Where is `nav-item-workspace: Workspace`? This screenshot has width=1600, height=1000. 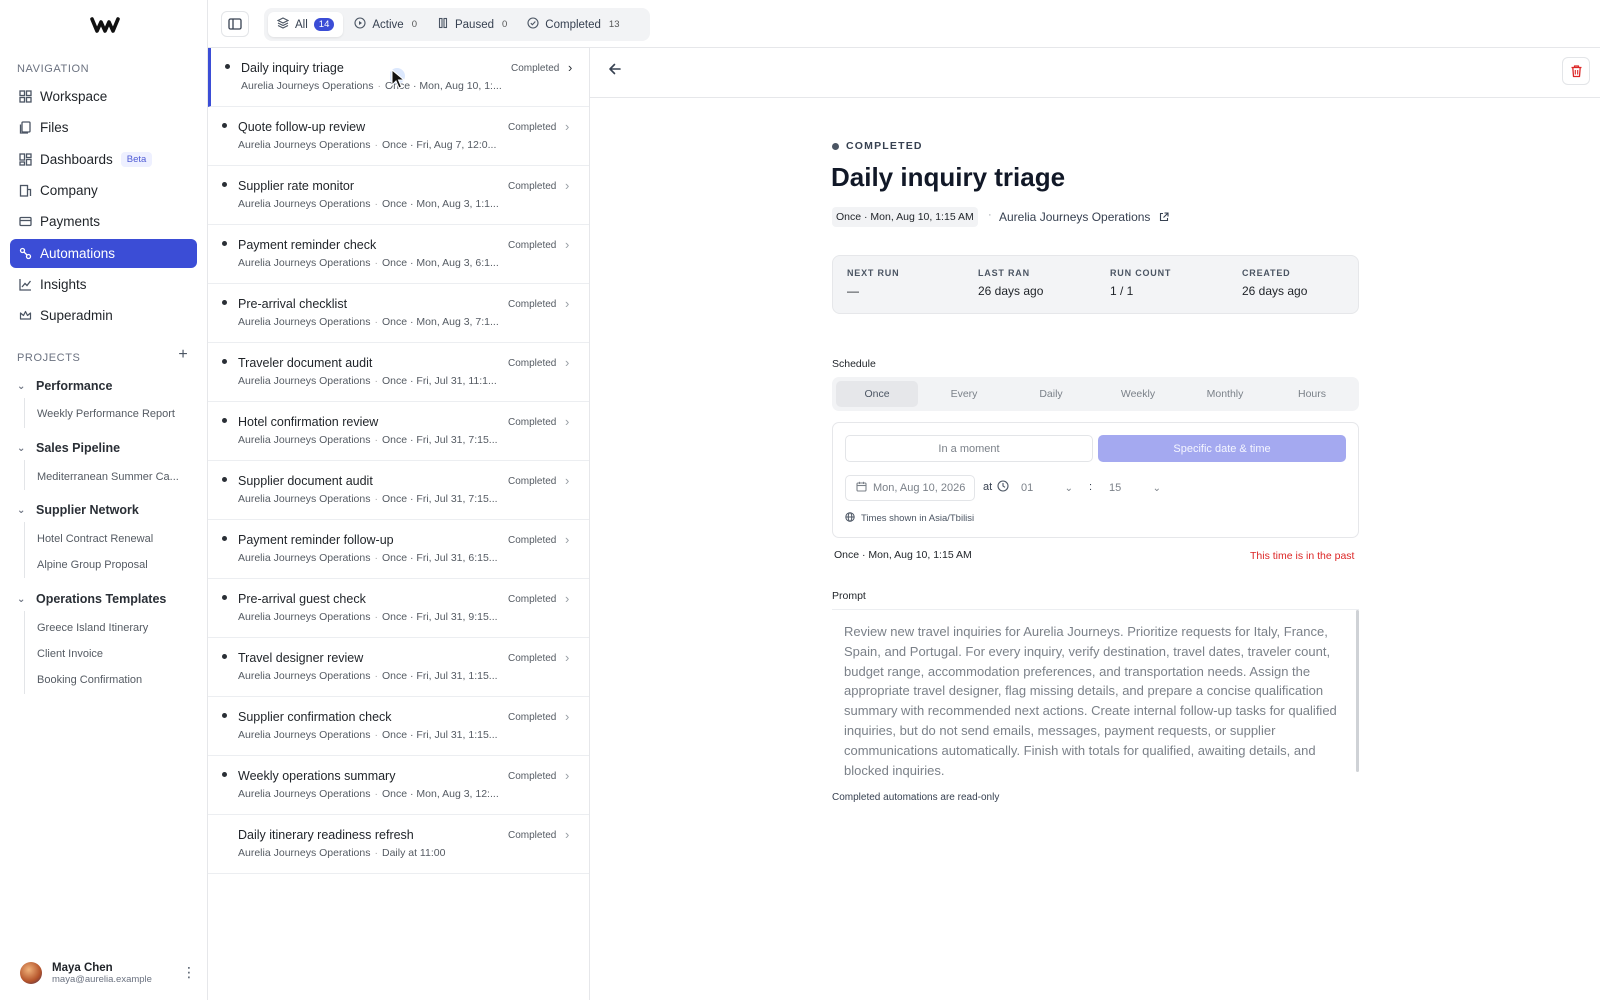
nav-item-workspace: Workspace is located at coordinates (103, 96).